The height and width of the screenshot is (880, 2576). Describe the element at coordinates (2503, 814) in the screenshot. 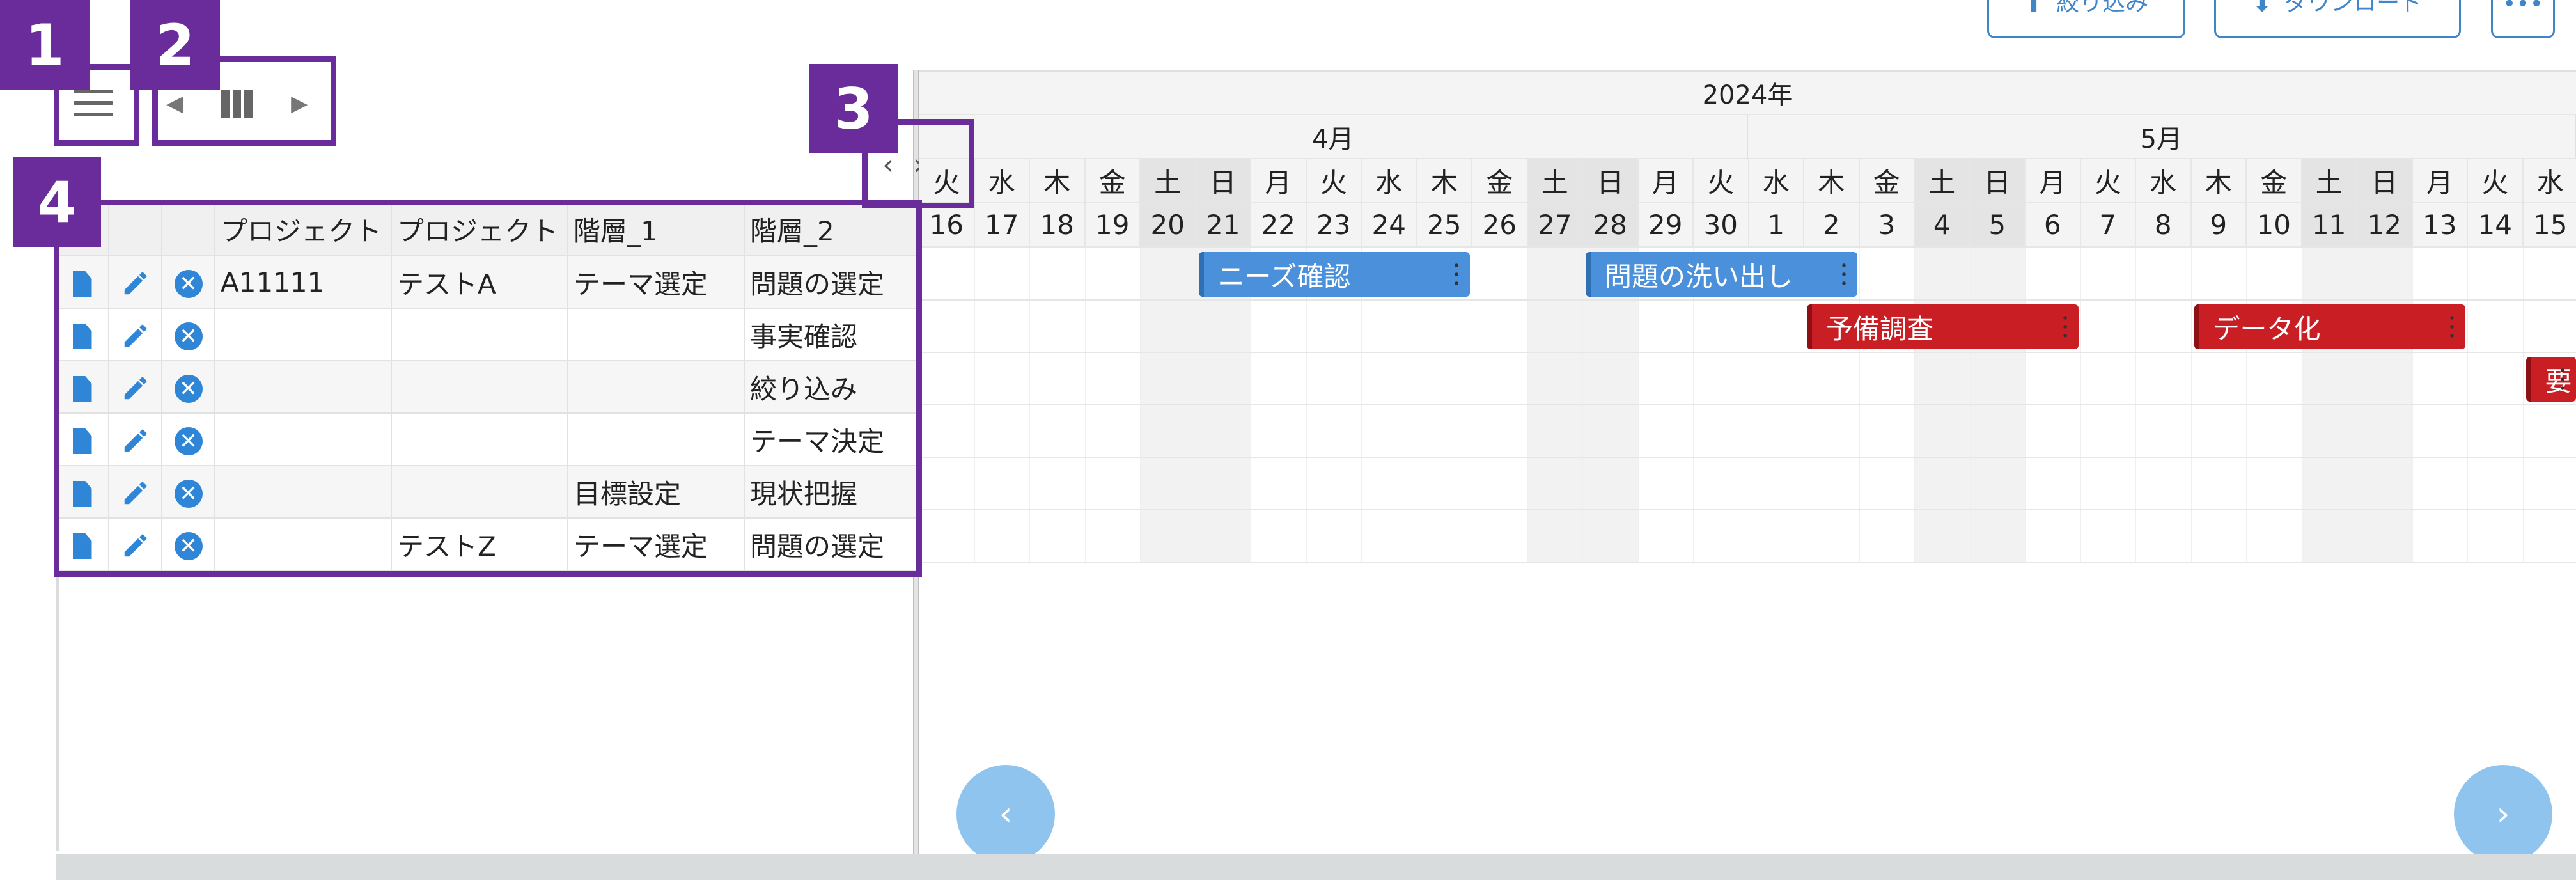

I see `gantt-next-button: ›` at that location.